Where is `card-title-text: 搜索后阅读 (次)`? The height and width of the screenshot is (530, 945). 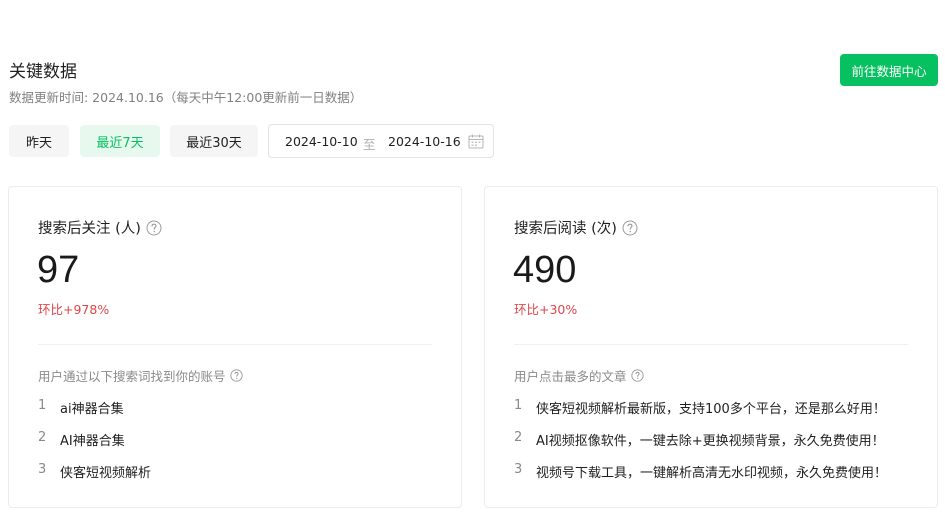 card-title-text: 搜索后阅读 (次) is located at coordinates (565, 229).